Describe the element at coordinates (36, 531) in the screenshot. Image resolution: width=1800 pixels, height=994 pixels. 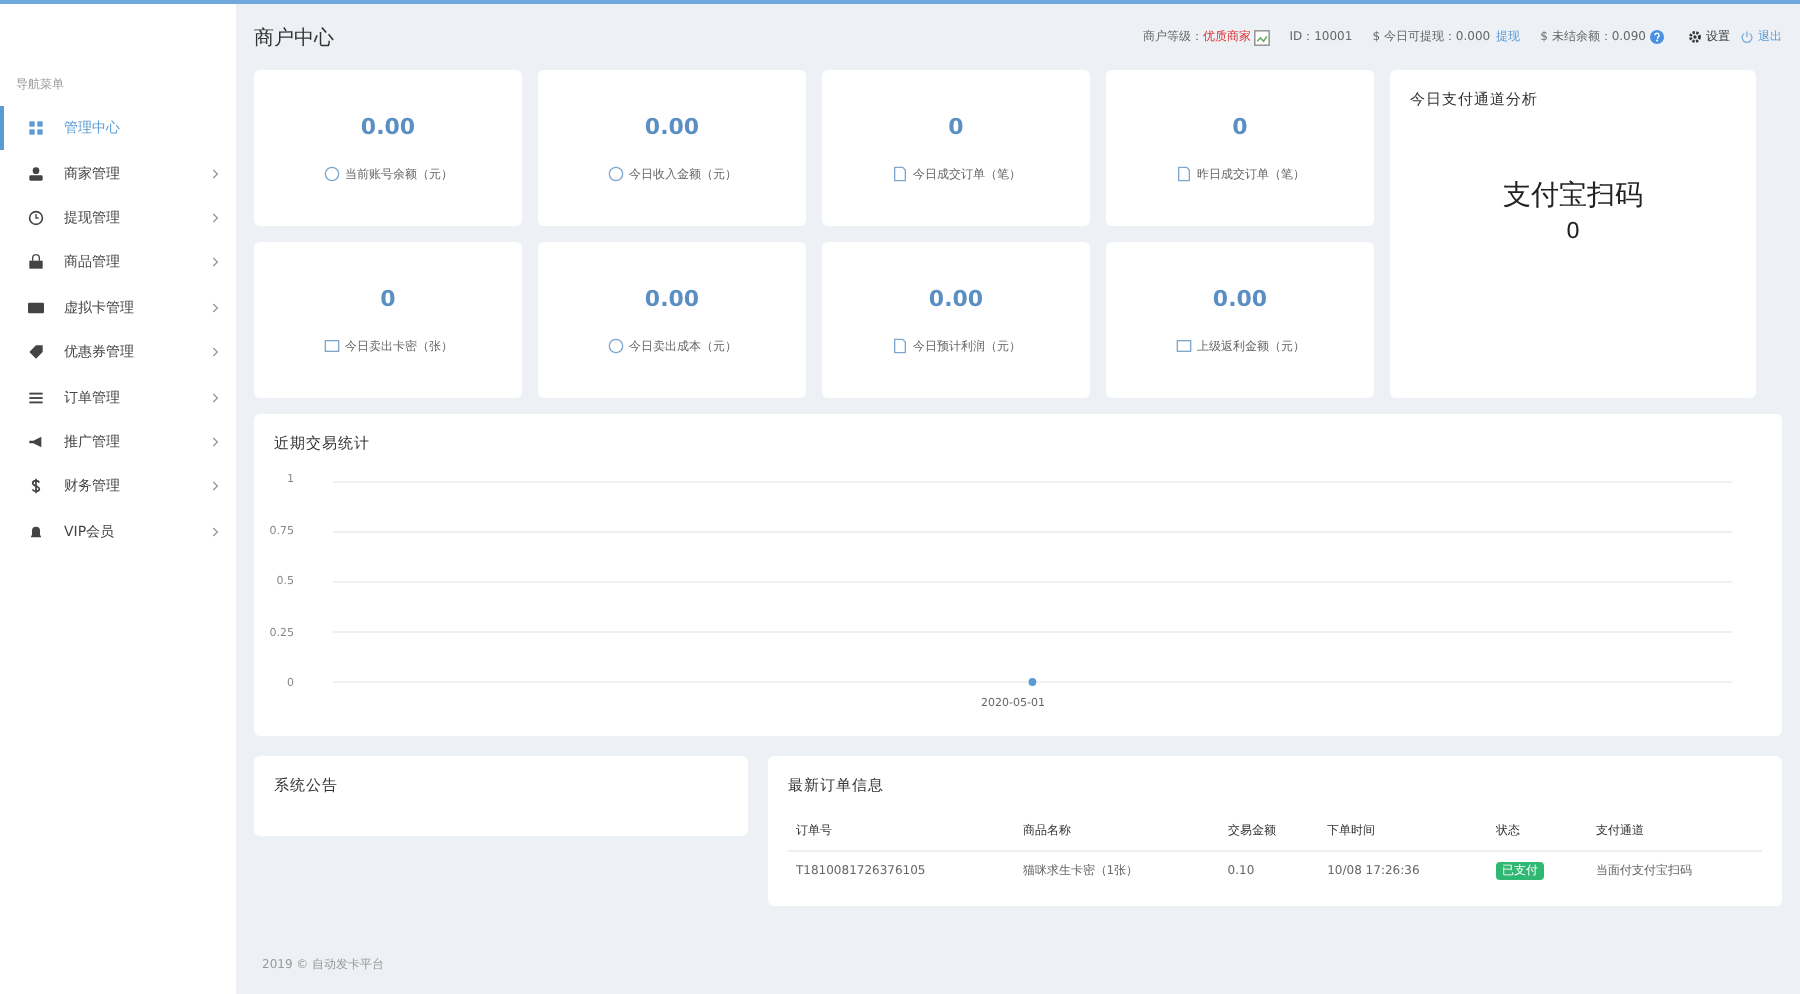
I see `bell-icon` at that location.